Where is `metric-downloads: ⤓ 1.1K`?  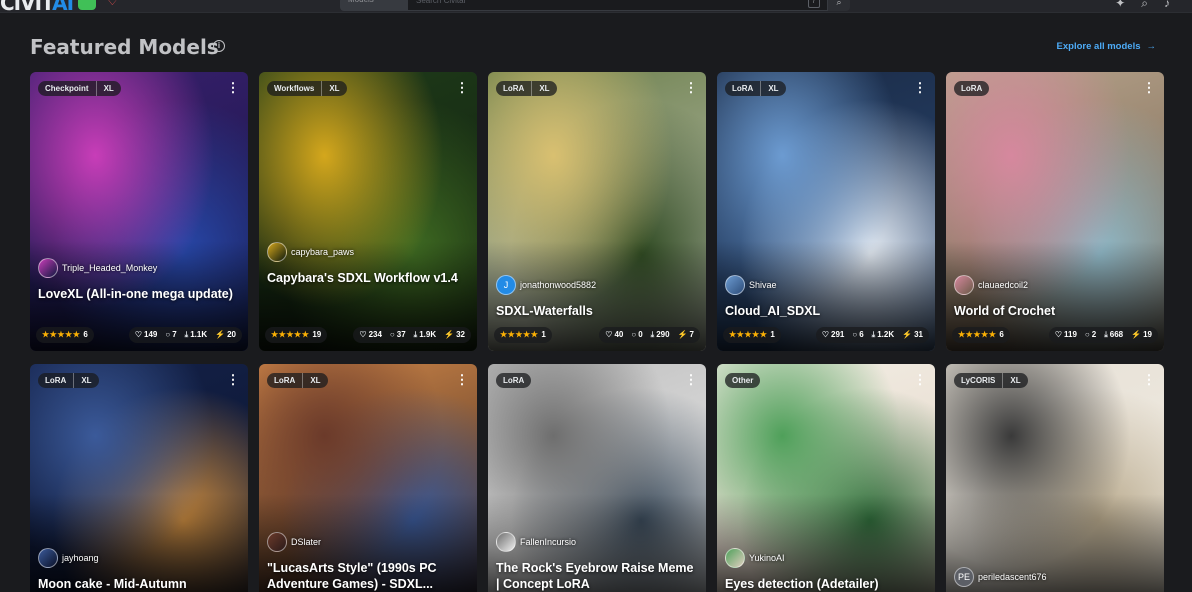
metric-downloads: ⤓ 1.1K is located at coordinates (196, 335).